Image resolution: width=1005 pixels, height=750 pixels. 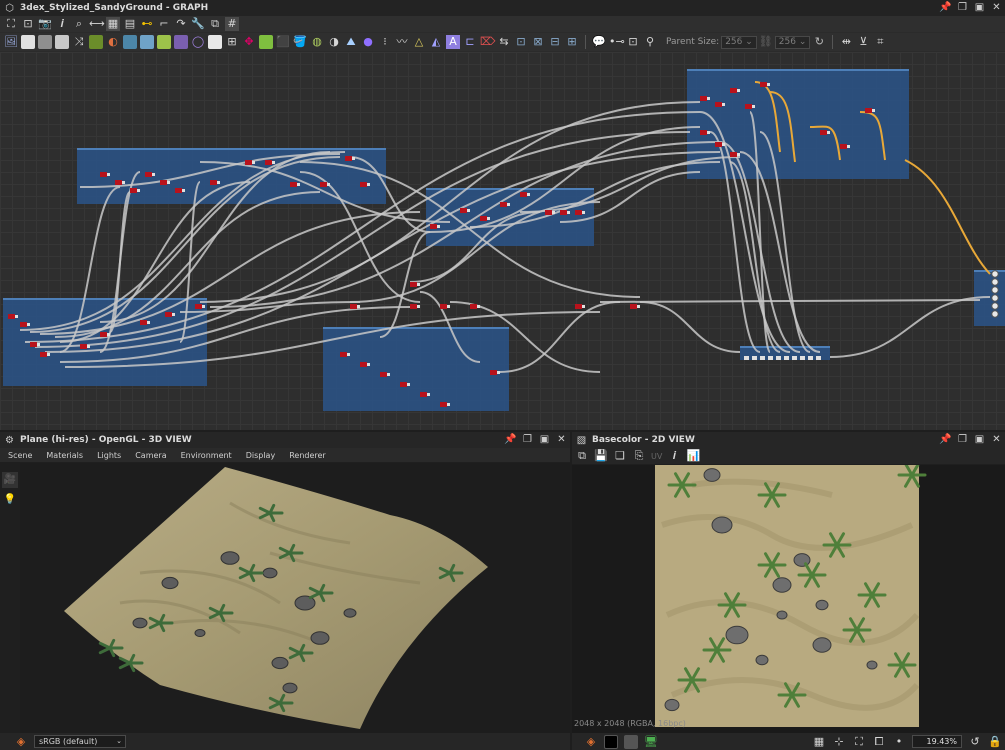 What do you see at coordinates (307, 455) in the screenshot?
I see `menu-renderer: Renderer` at bounding box center [307, 455].